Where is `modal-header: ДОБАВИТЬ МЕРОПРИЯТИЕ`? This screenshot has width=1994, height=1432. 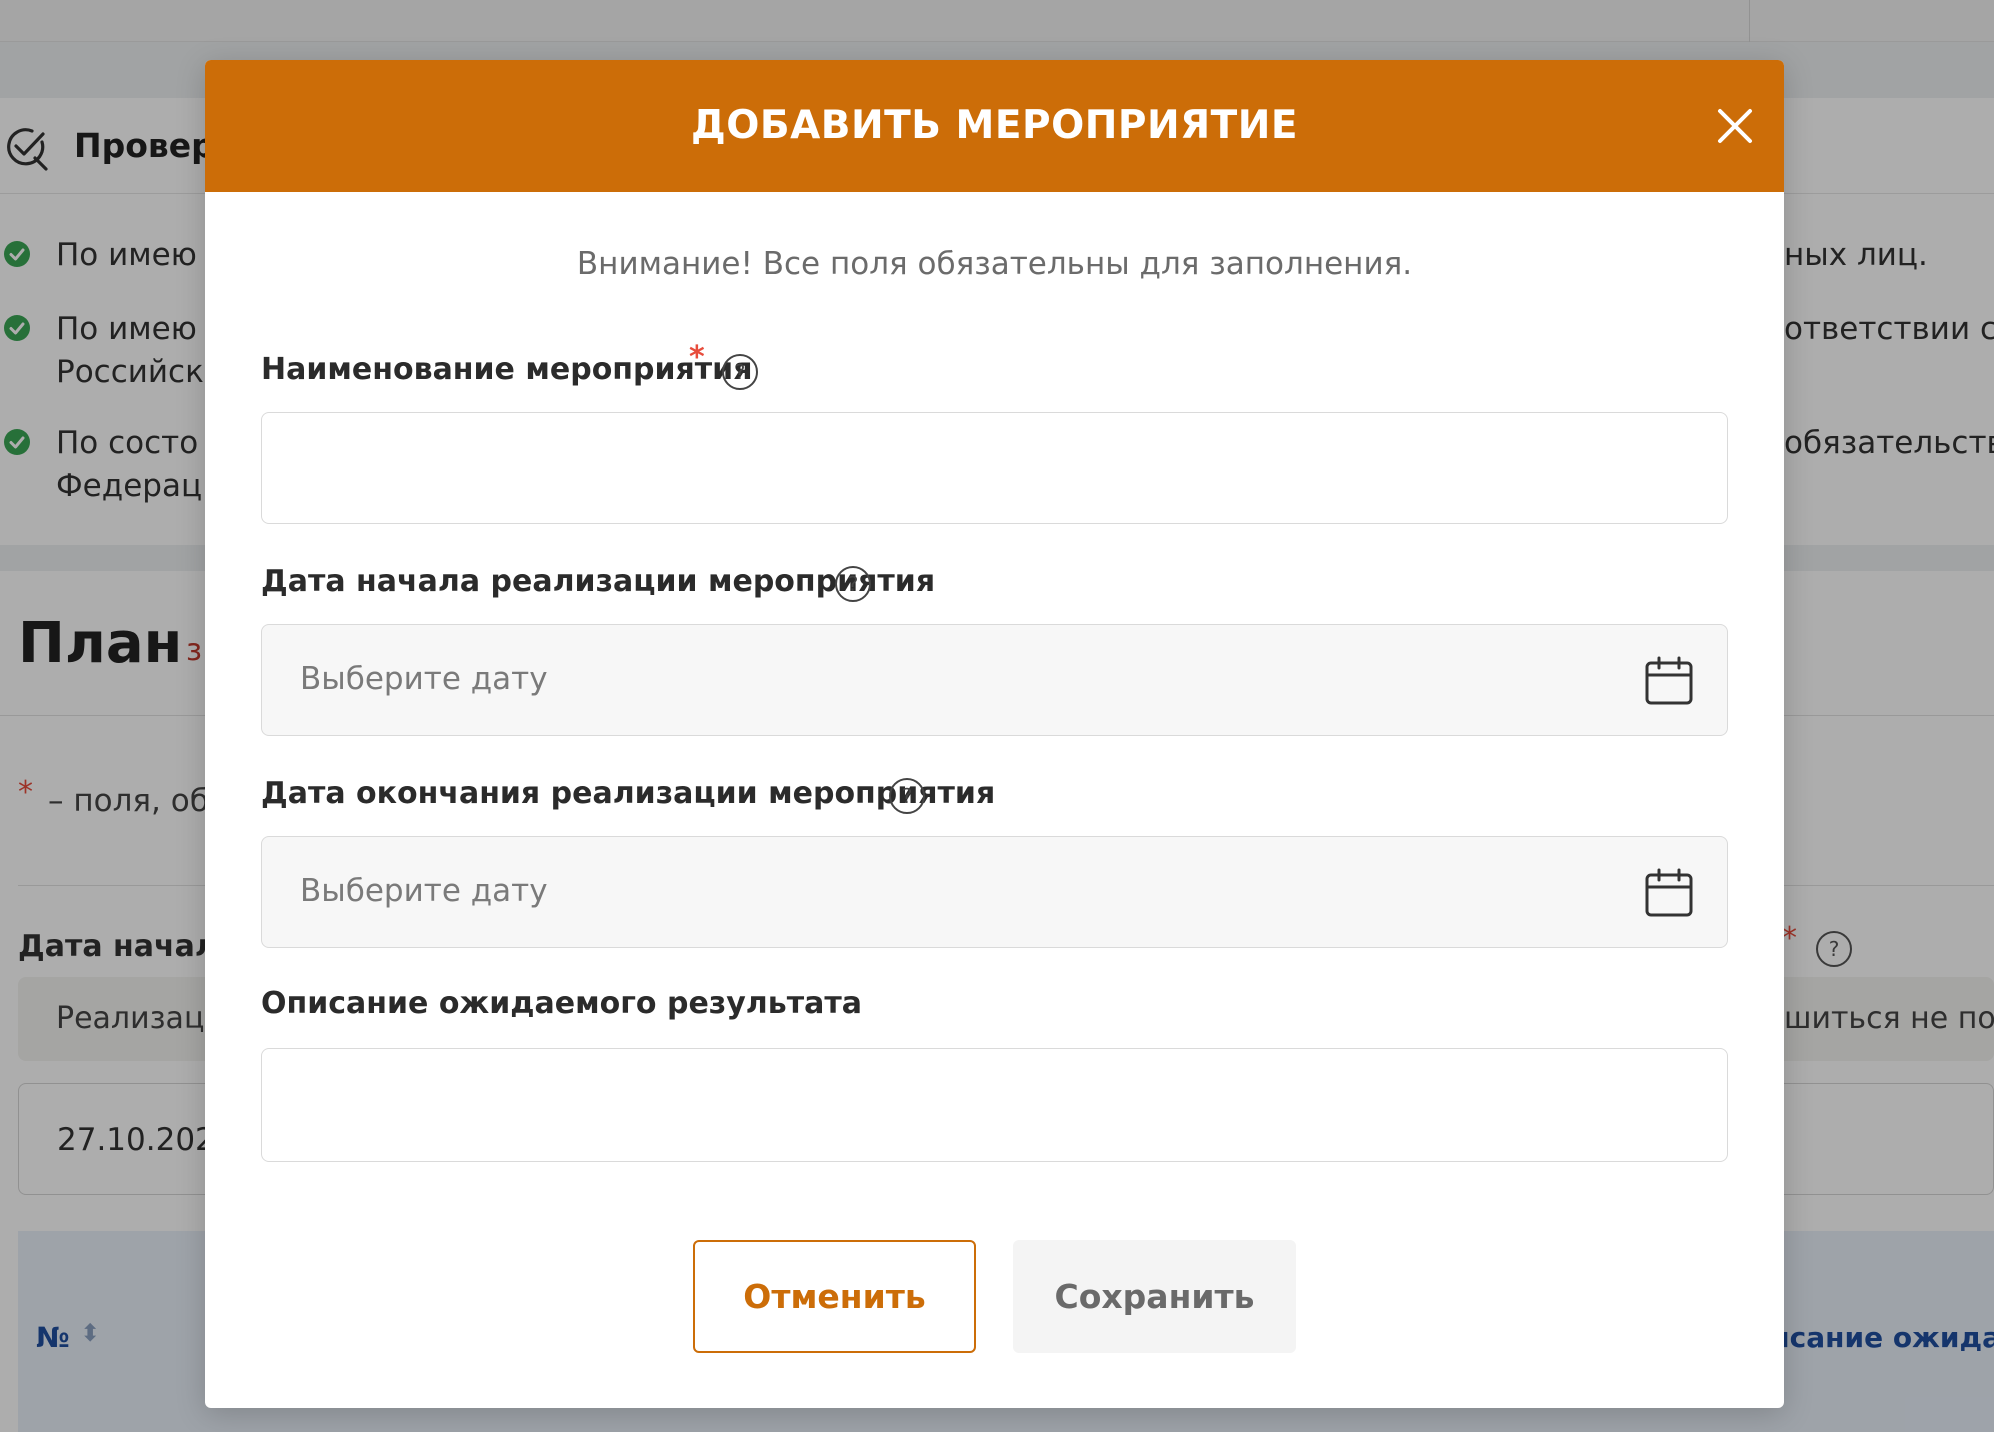 modal-header: ДОБАВИТЬ МЕРОПРИЯТИЕ is located at coordinates (994, 126).